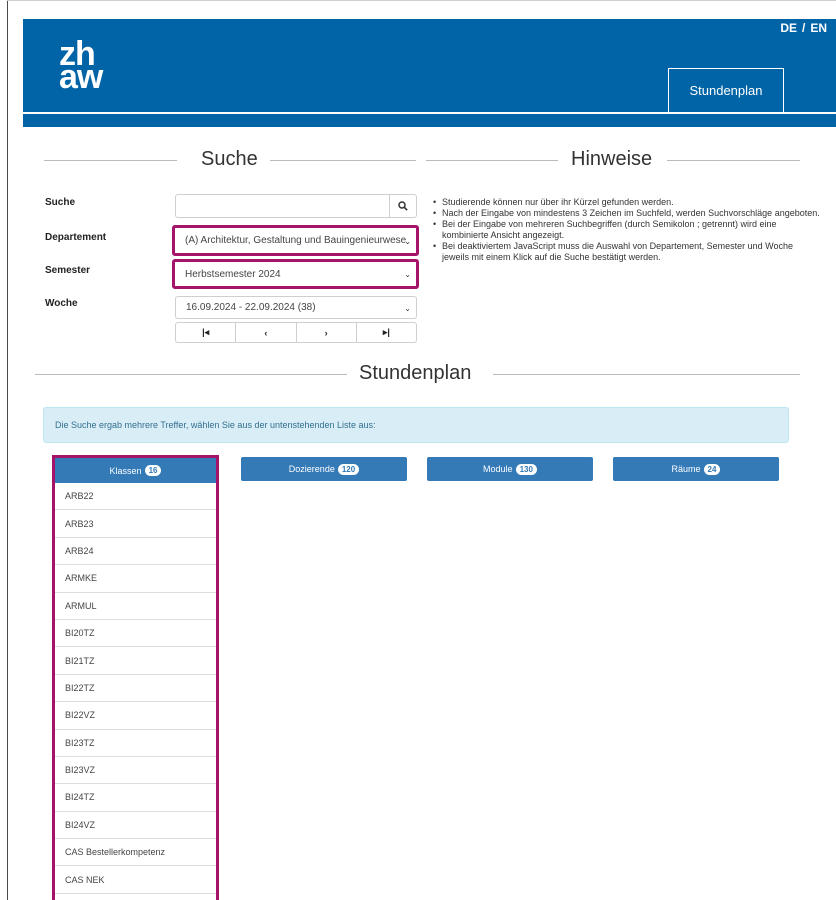  Describe the element at coordinates (429, 65) in the screenshot. I see `site-header: zh aw DE / EN Stundenplan` at that location.